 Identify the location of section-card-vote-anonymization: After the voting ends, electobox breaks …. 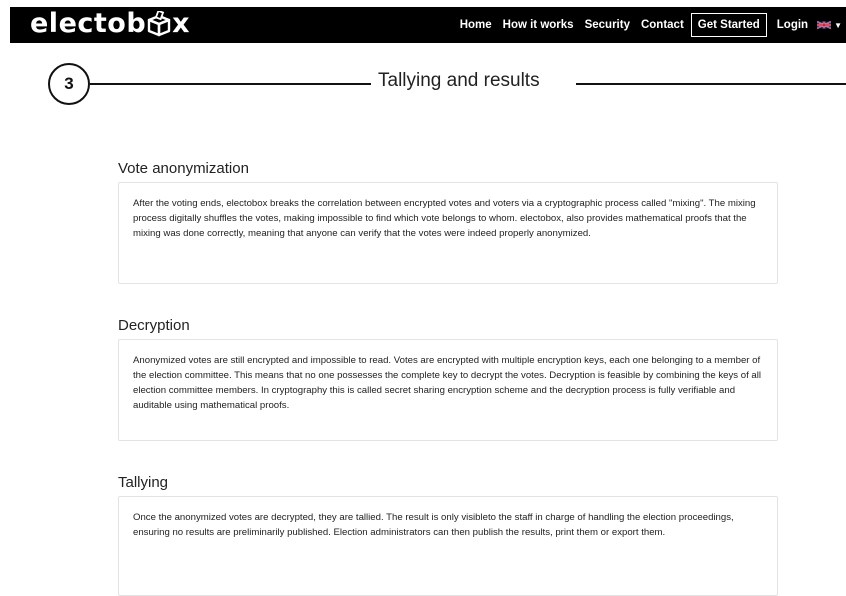
(448, 233).